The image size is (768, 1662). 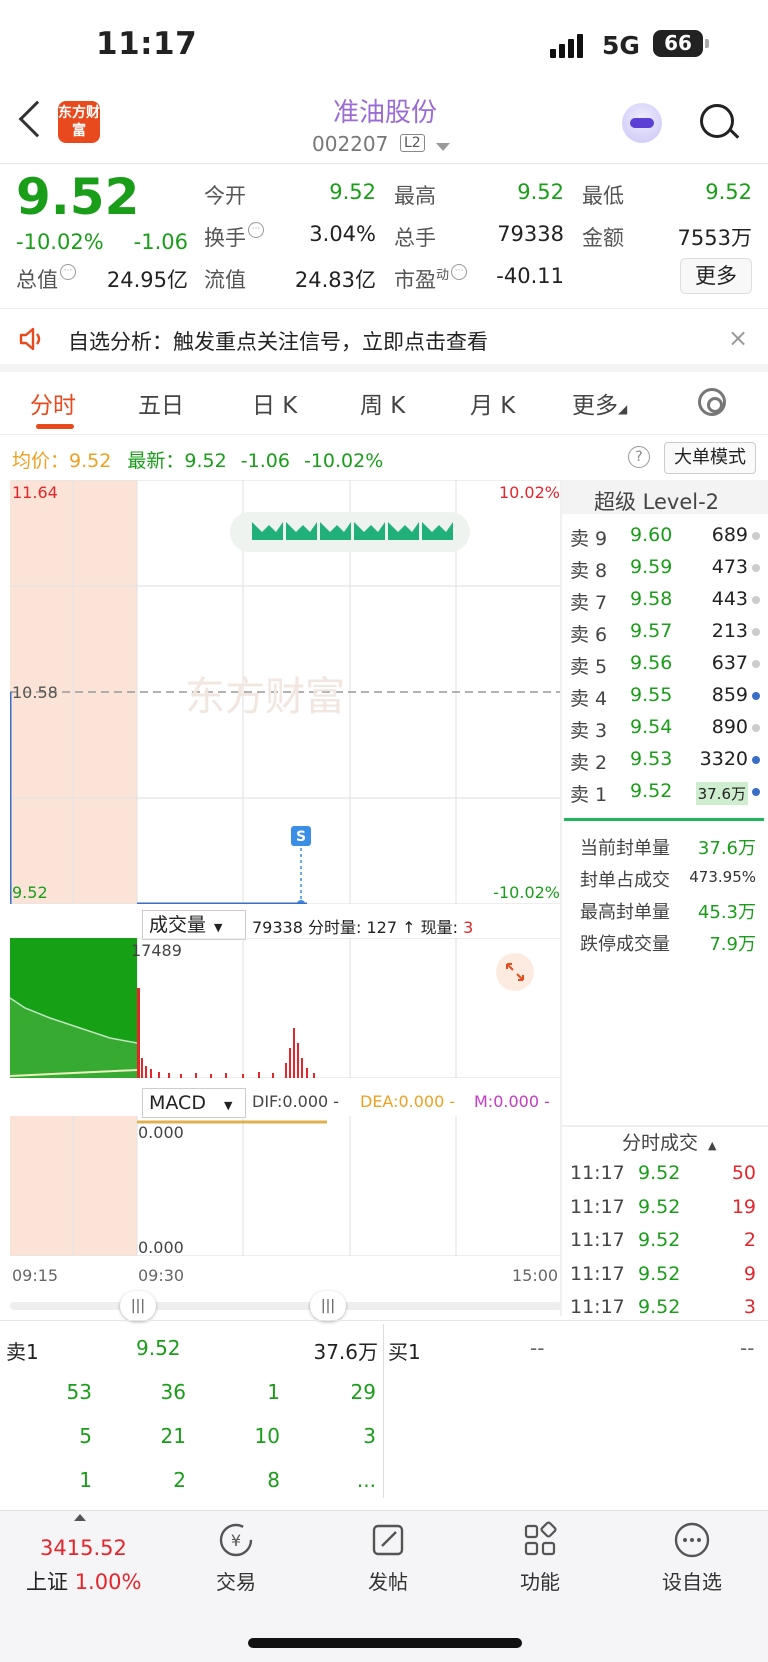 I want to click on pe-value: -40.11, so click(x=530, y=276).